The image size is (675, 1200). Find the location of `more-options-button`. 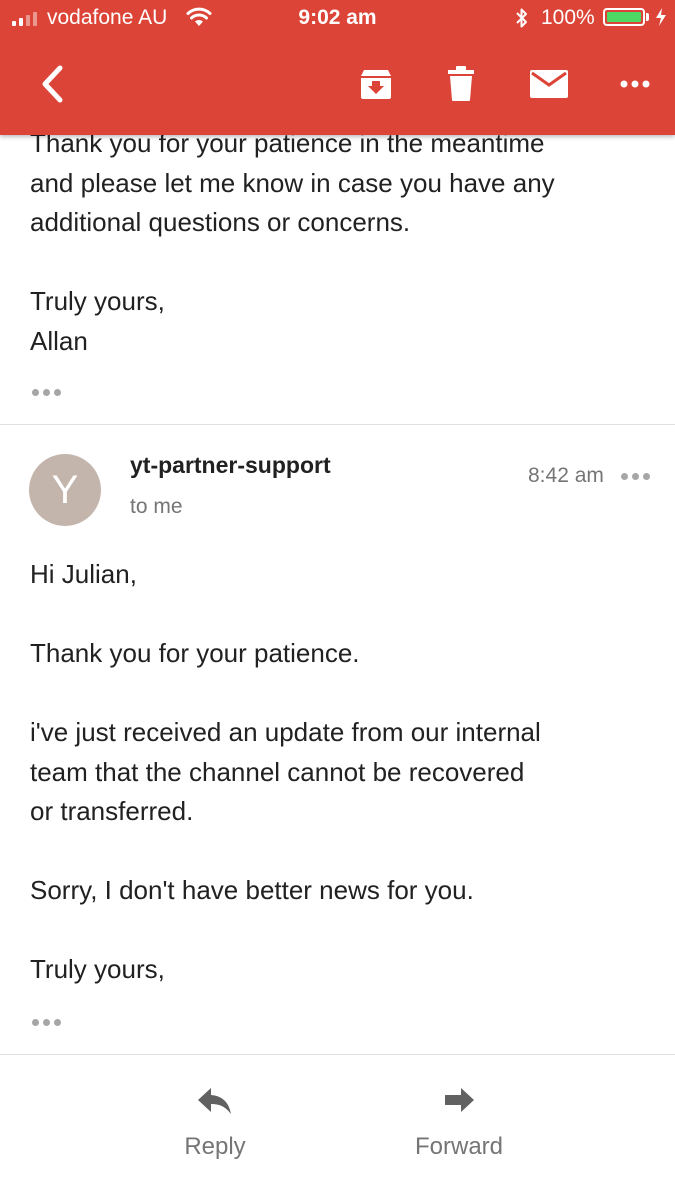

more-options-button is located at coordinates (635, 84).